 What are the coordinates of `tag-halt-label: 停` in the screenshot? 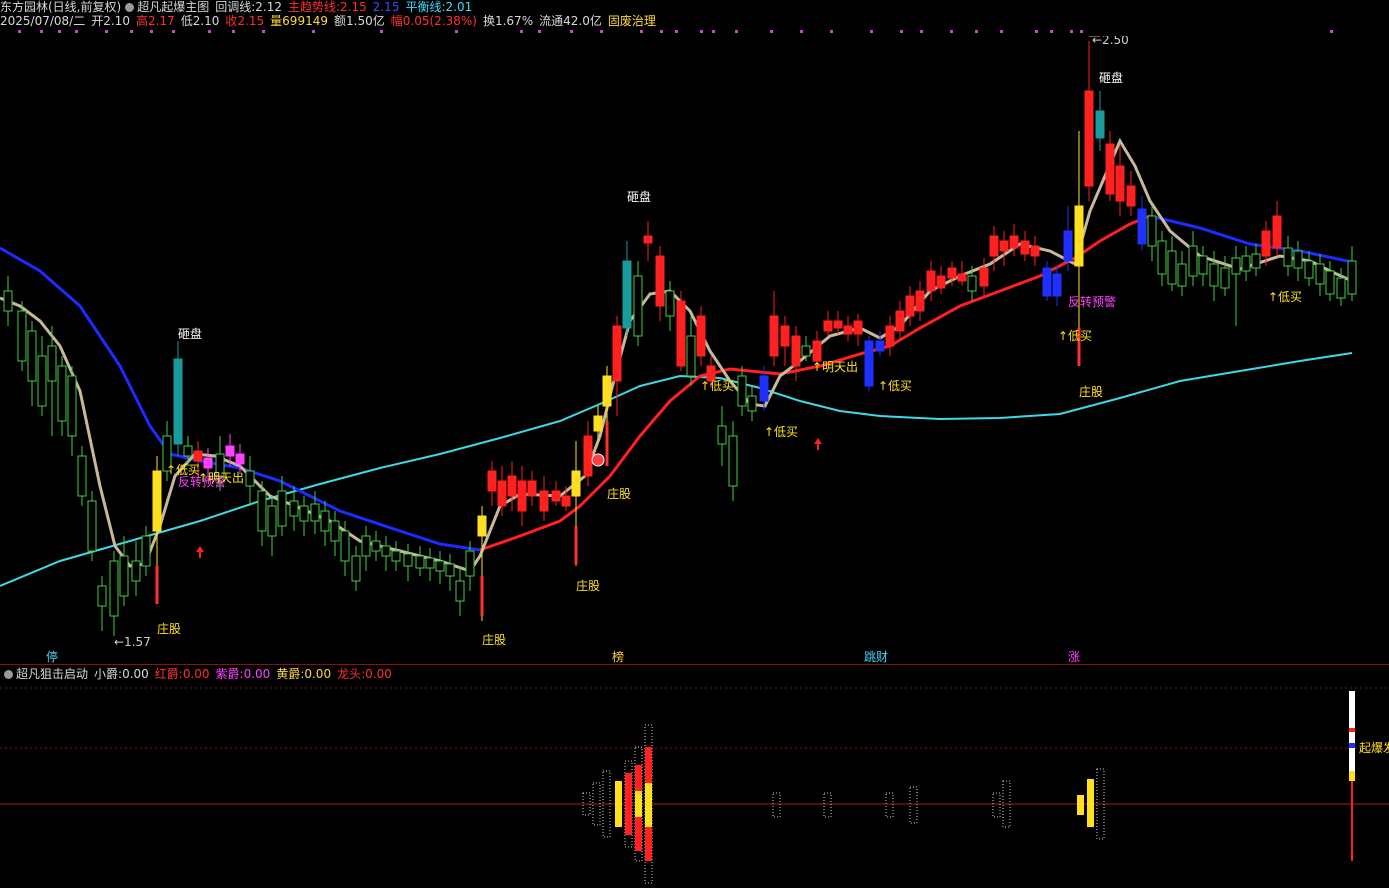 It's located at (52, 657).